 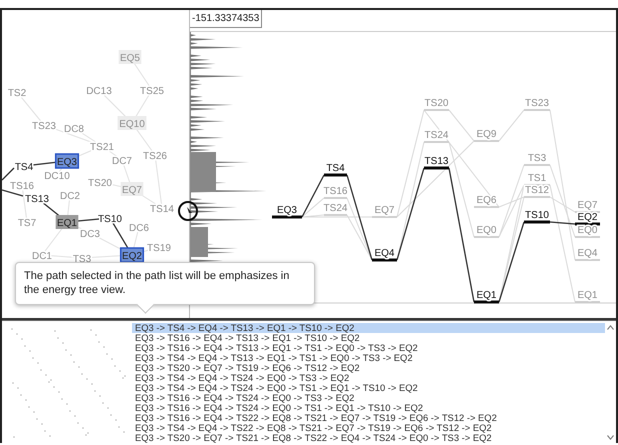 I want to click on network-node: EQ1, so click(x=67, y=222).